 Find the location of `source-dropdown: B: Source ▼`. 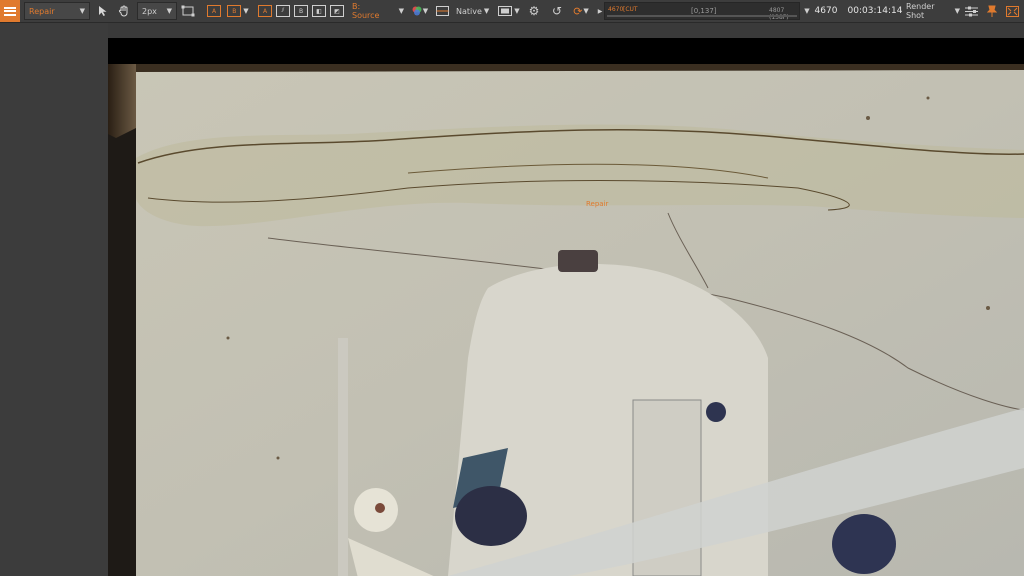

source-dropdown: B: Source ▼ is located at coordinates (378, 11).